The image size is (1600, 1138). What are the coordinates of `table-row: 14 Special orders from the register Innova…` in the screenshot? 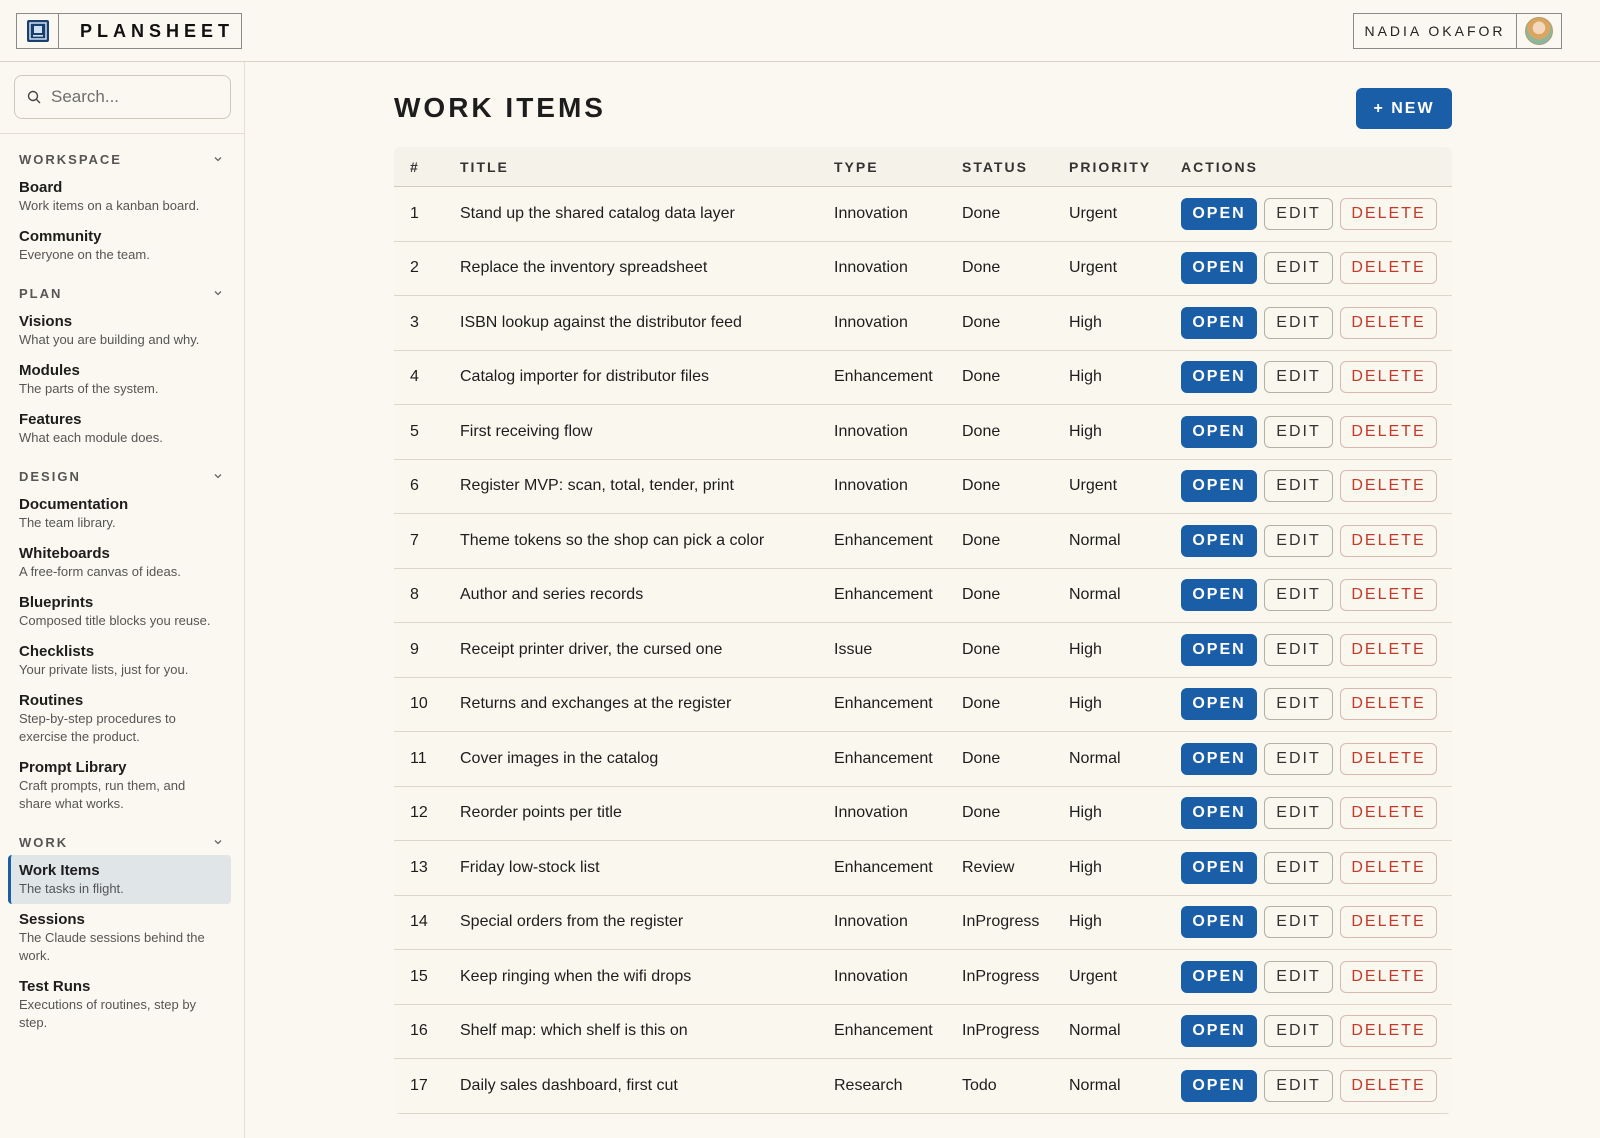 It's located at (923, 923).